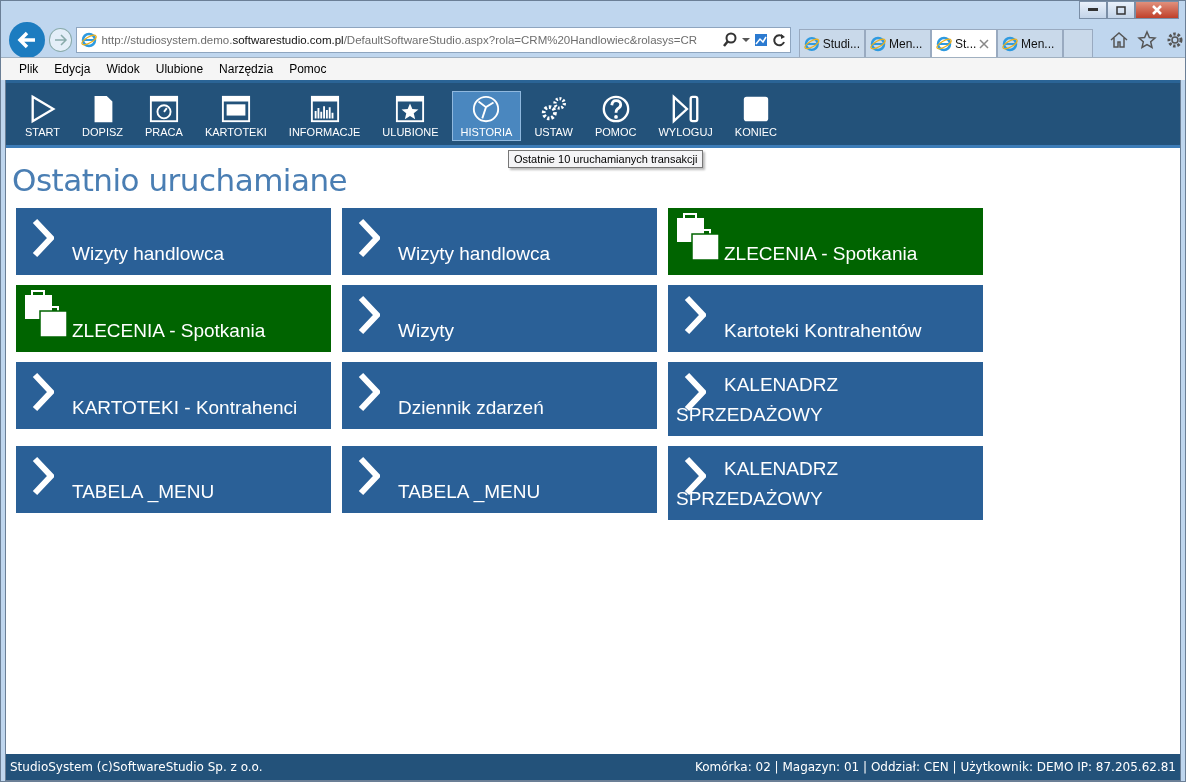 The width and height of the screenshot is (1186, 782). Describe the element at coordinates (825, 318) in the screenshot. I see `shortcut-tile: Kartoteki Kontrahentów` at that location.